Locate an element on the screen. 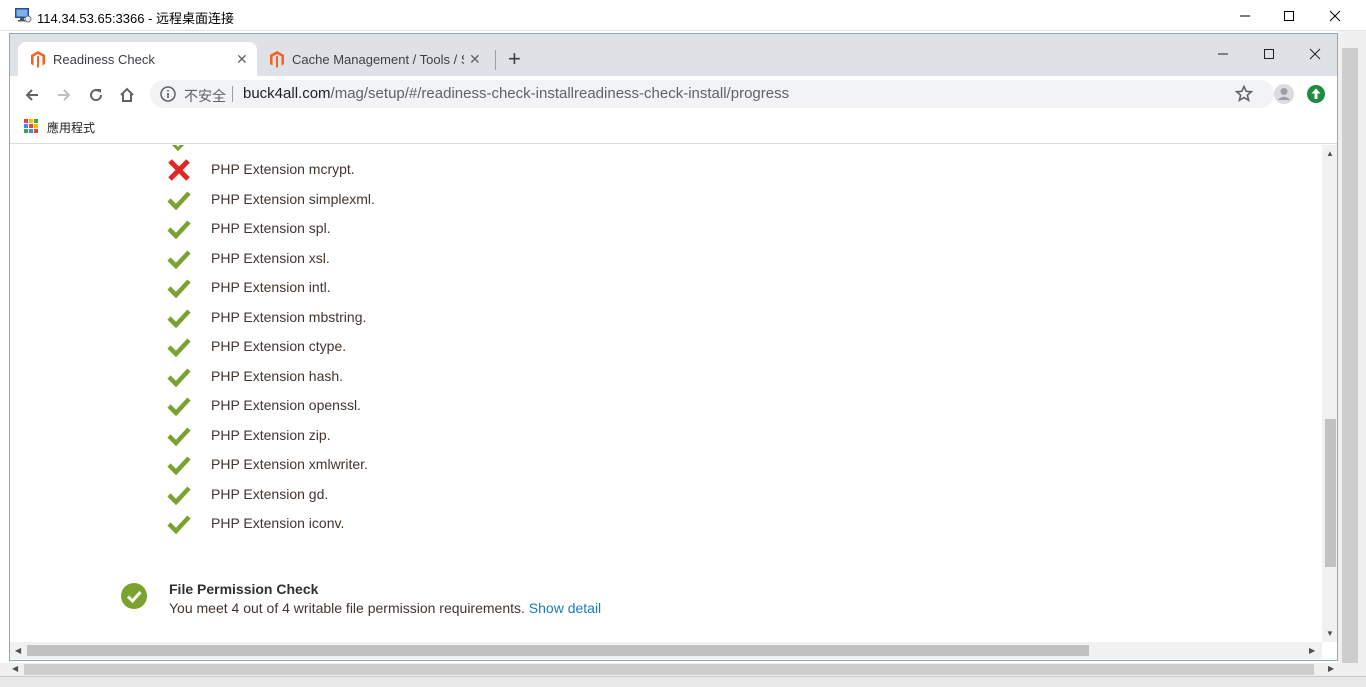 The image size is (1366, 687). minimize-button is located at coordinates (1245, 15).